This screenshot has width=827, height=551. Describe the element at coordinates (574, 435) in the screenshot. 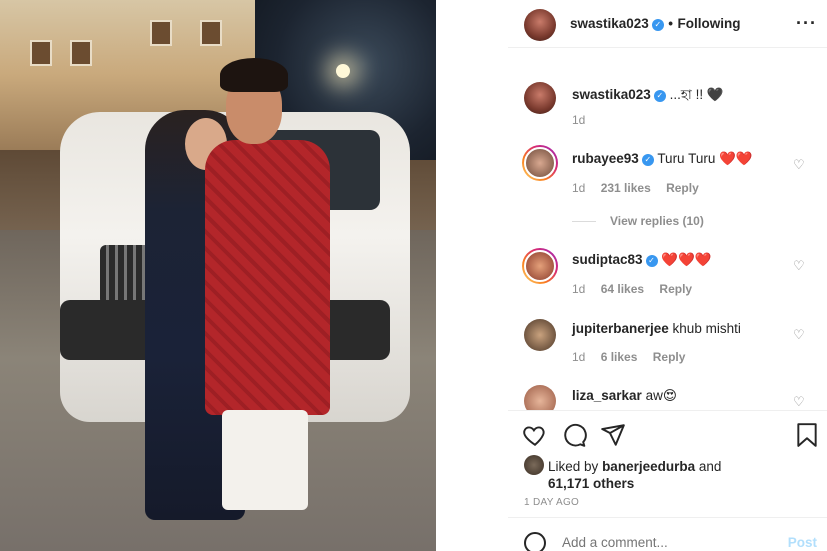

I see `comment-bubble-icon` at that location.